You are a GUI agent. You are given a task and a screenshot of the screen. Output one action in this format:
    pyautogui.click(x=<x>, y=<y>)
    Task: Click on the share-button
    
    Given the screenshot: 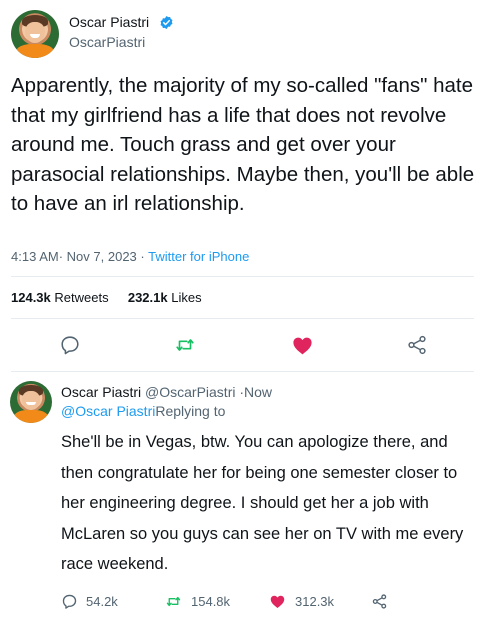 What is the action you would take?
    pyautogui.click(x=417, y=345)
    